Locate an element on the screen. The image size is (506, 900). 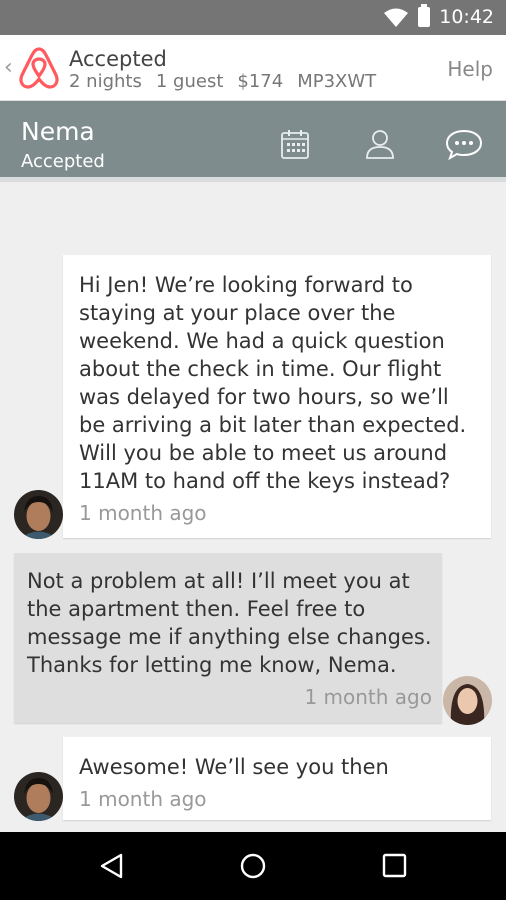
chat-icon is located at coordinates (464, 144).